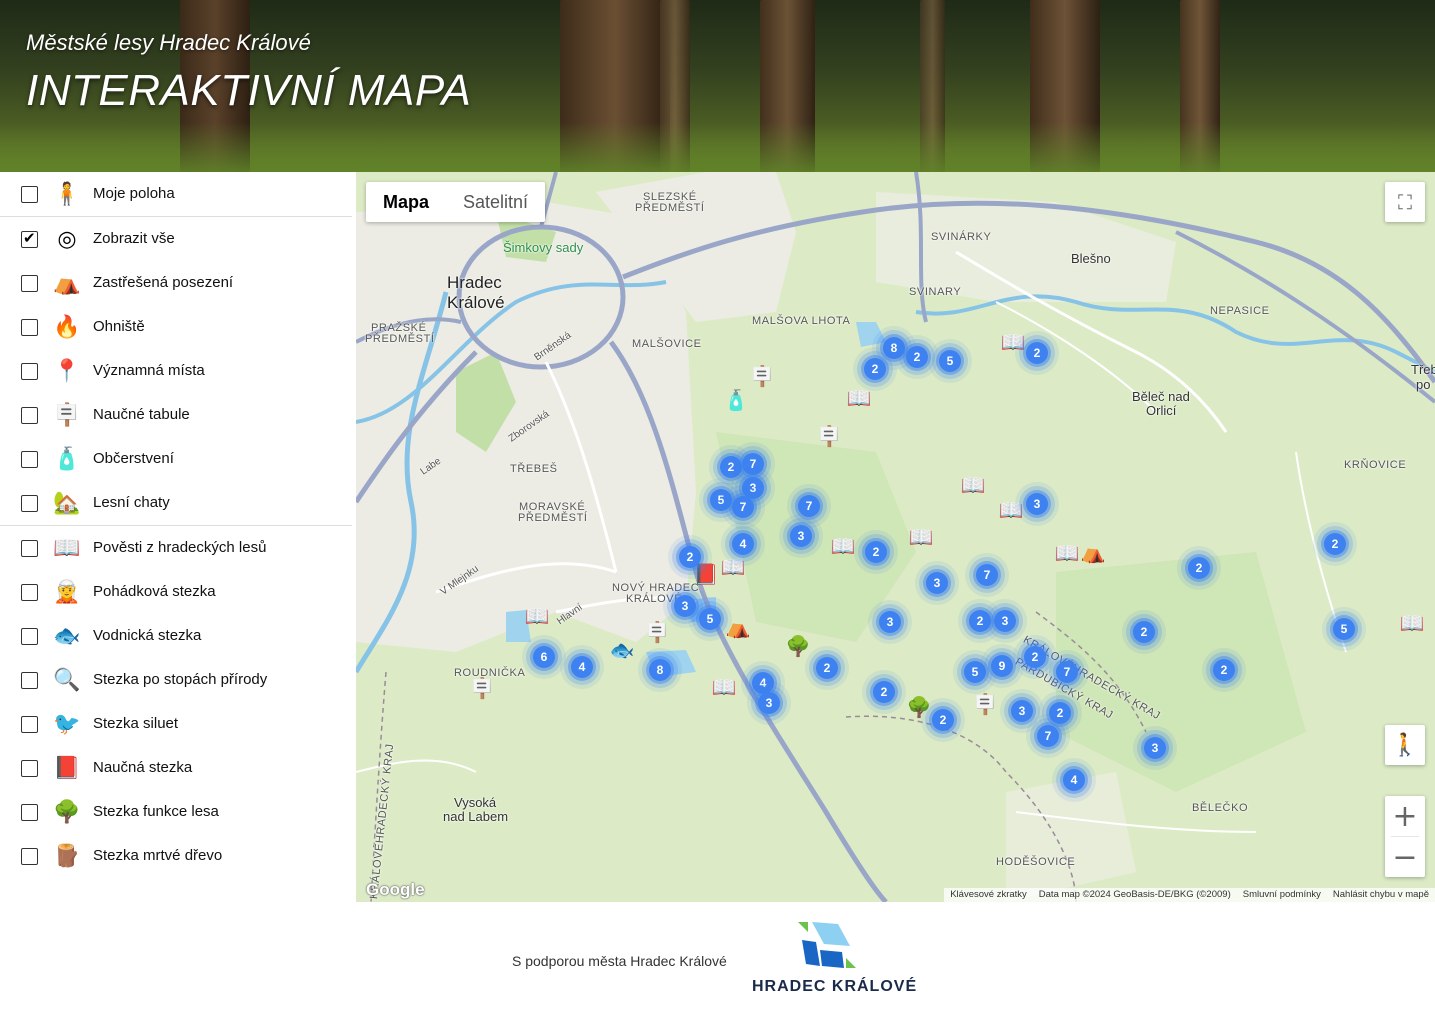 Image resolution: width=1435 pixels, height=1011 pixels. What do you see at coordinates (178, 459) in the screenshot?
I see `layer-item: 🧴 Občerstvení` at bounding box center [178, 459].